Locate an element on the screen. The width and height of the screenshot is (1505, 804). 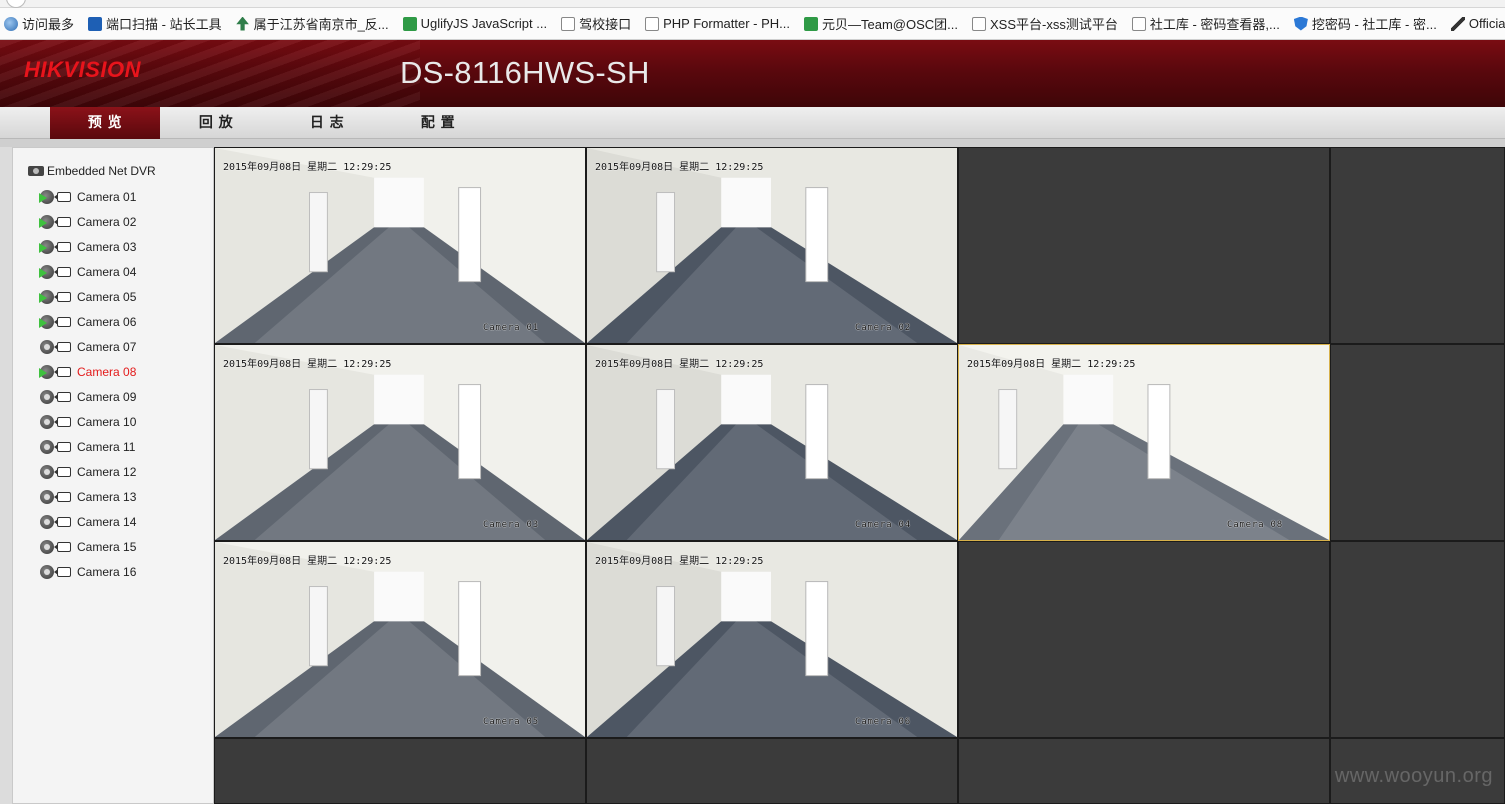
watermark: www.wooyun.org is located at coordinates (1413, 776).